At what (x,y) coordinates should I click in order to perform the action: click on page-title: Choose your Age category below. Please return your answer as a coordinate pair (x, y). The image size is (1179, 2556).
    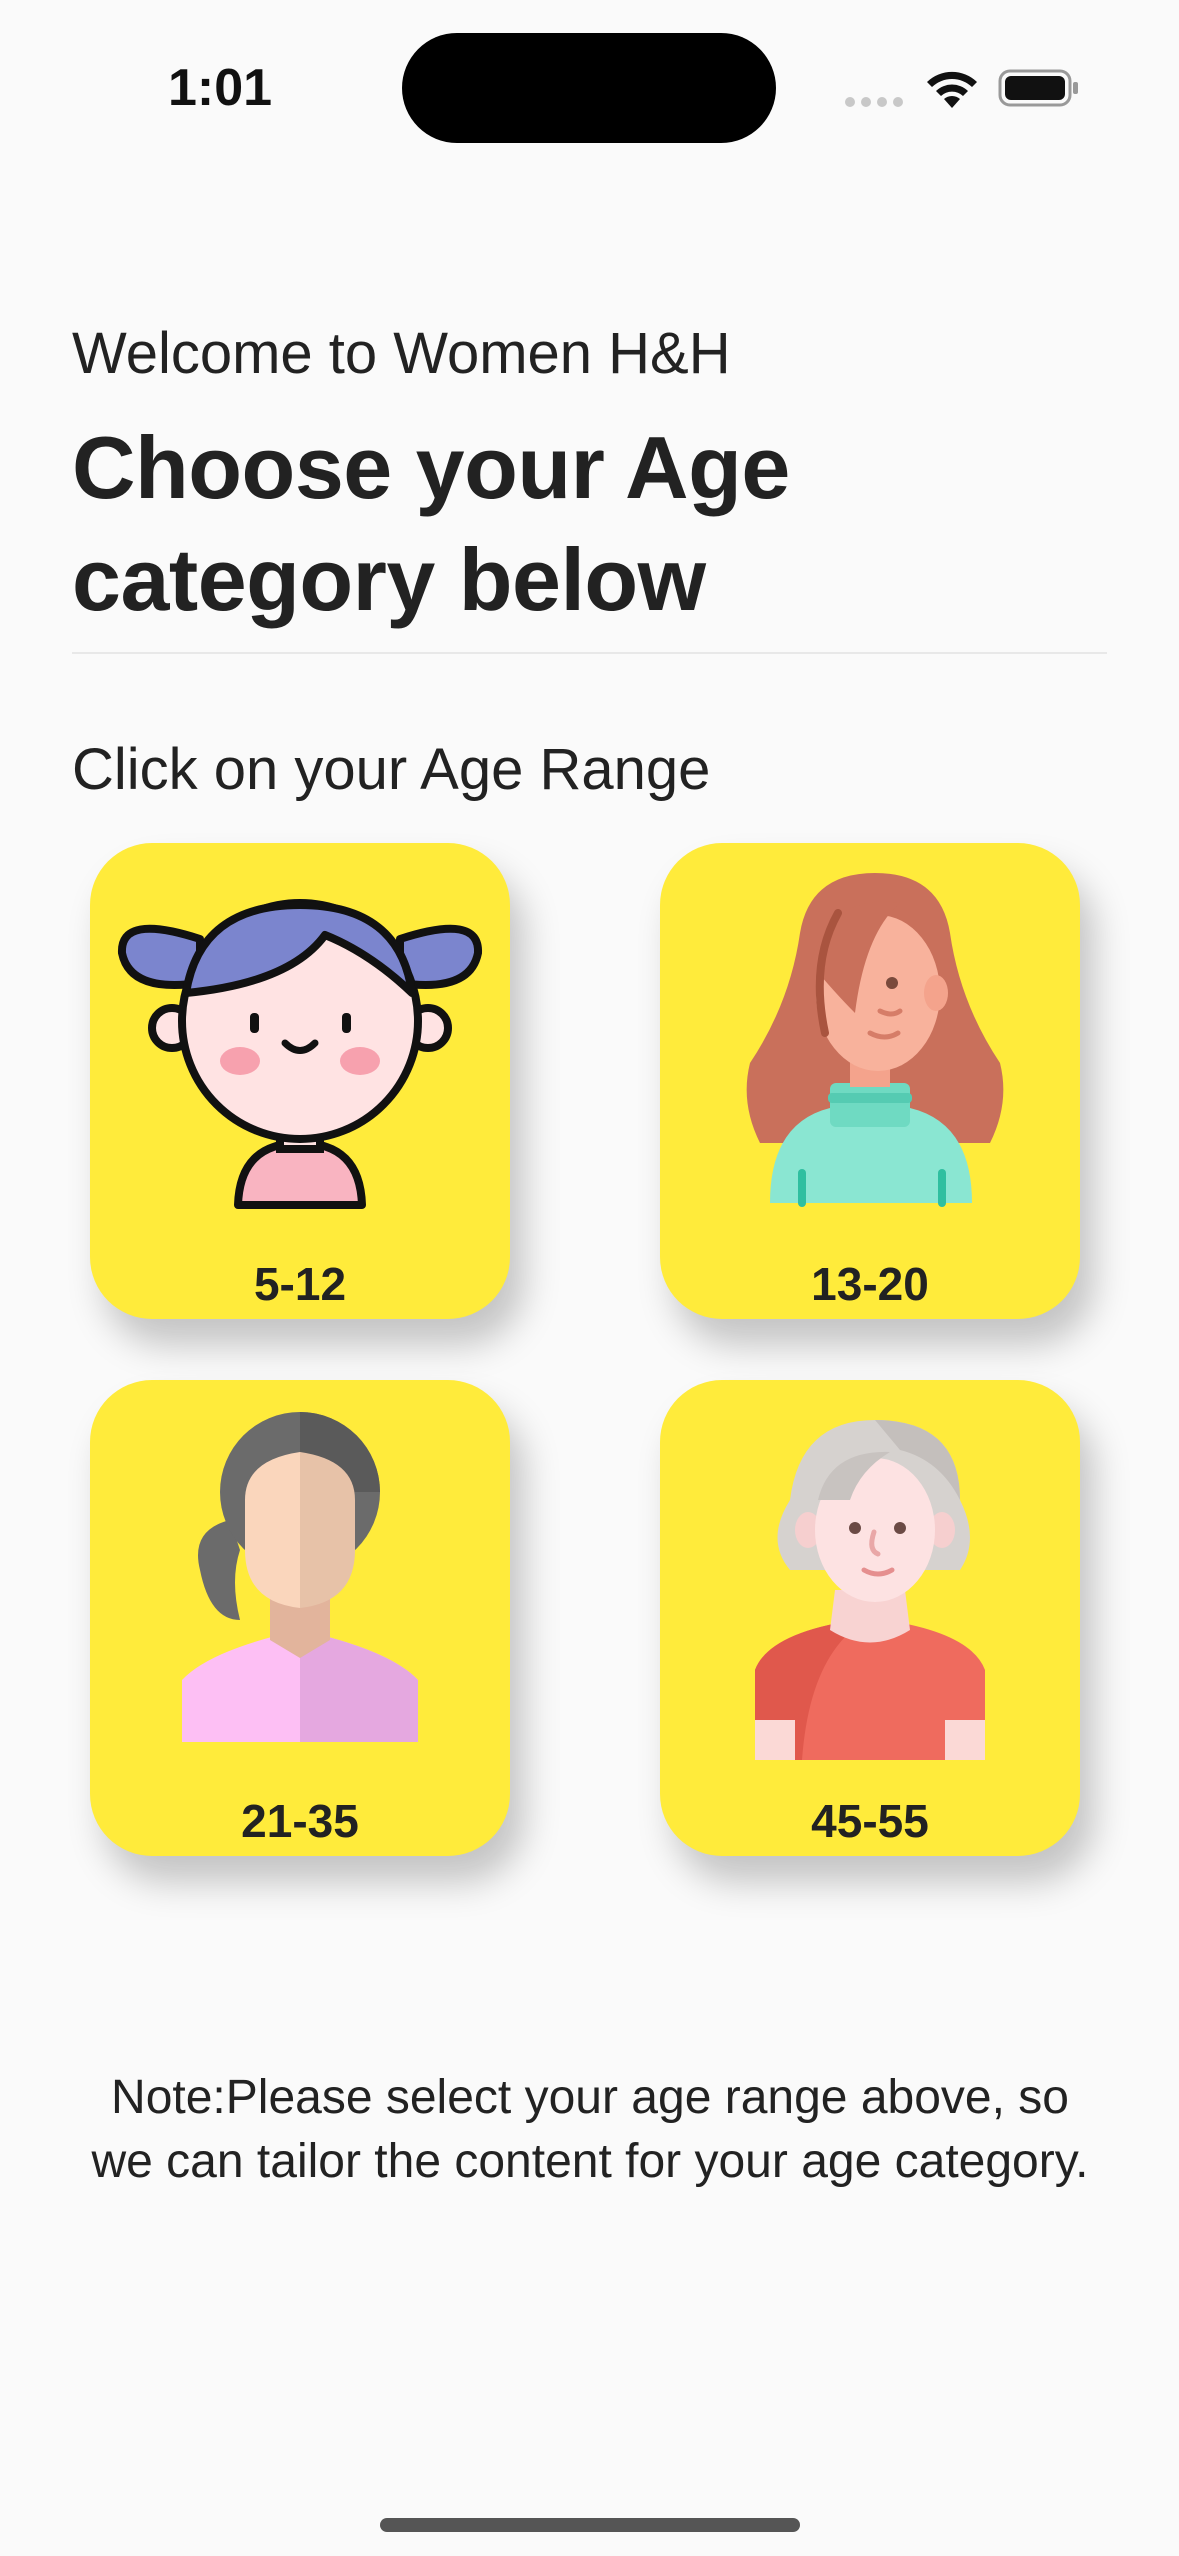
    Looking at the image, I should click on (431, 523).